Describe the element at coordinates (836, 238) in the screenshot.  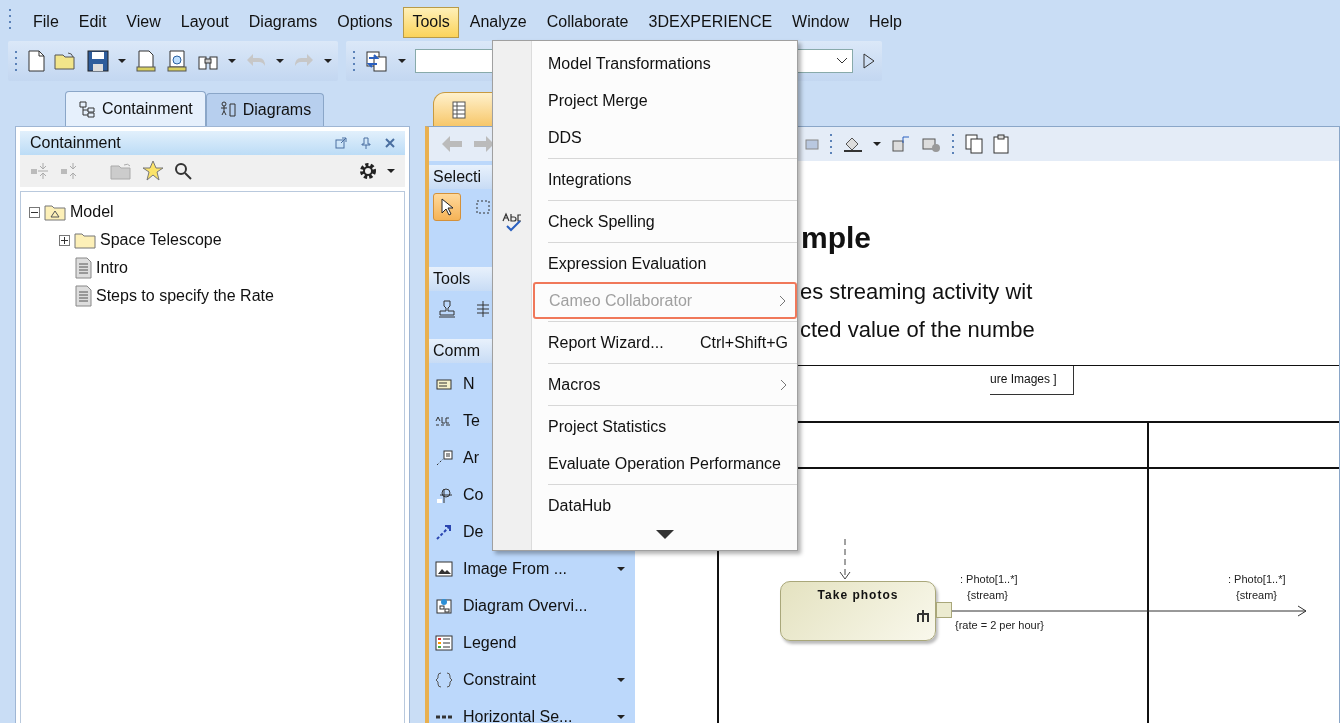
I see `diagram-title: mple` at that location.